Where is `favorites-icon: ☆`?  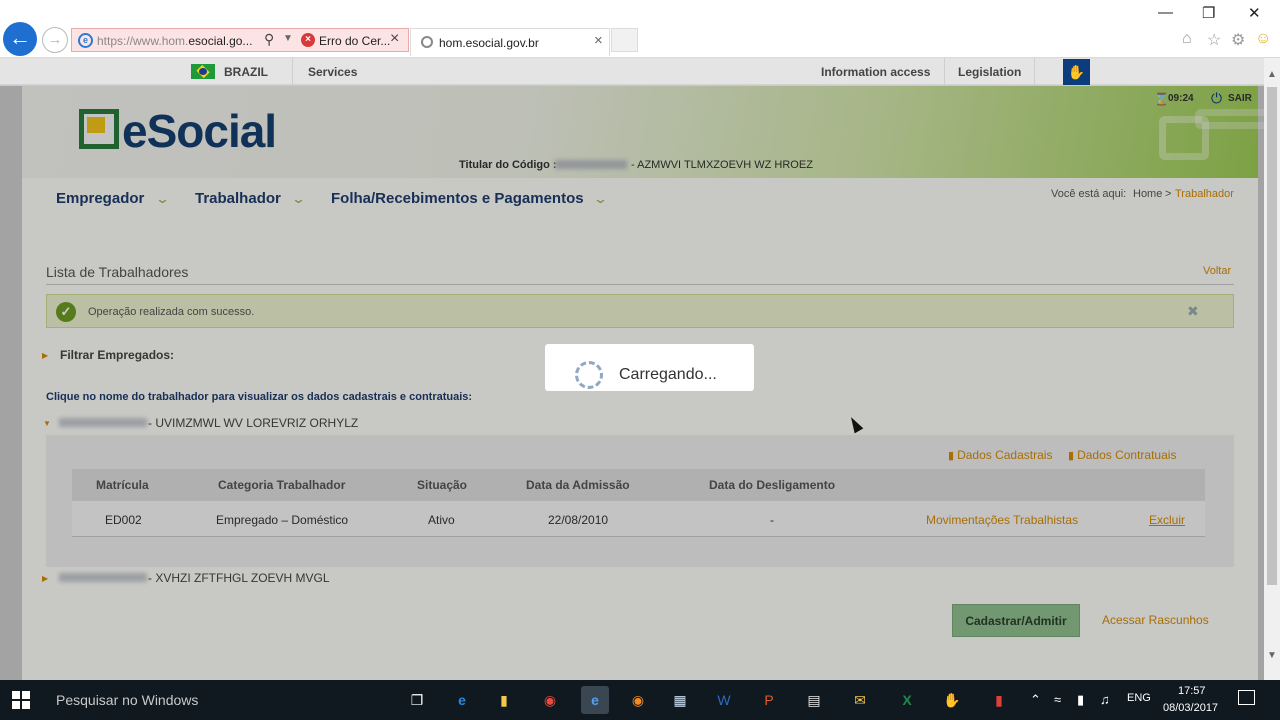 favorites-icon: ☆ is located at coordinates (1214, 40).